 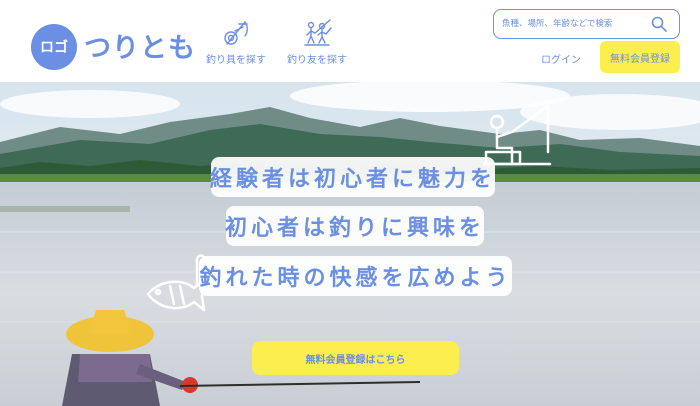 What do you see at coordinates (54, 47) in the screenshot?
I see `logo-mark: ロゴ` at bounding box center [54, 47].